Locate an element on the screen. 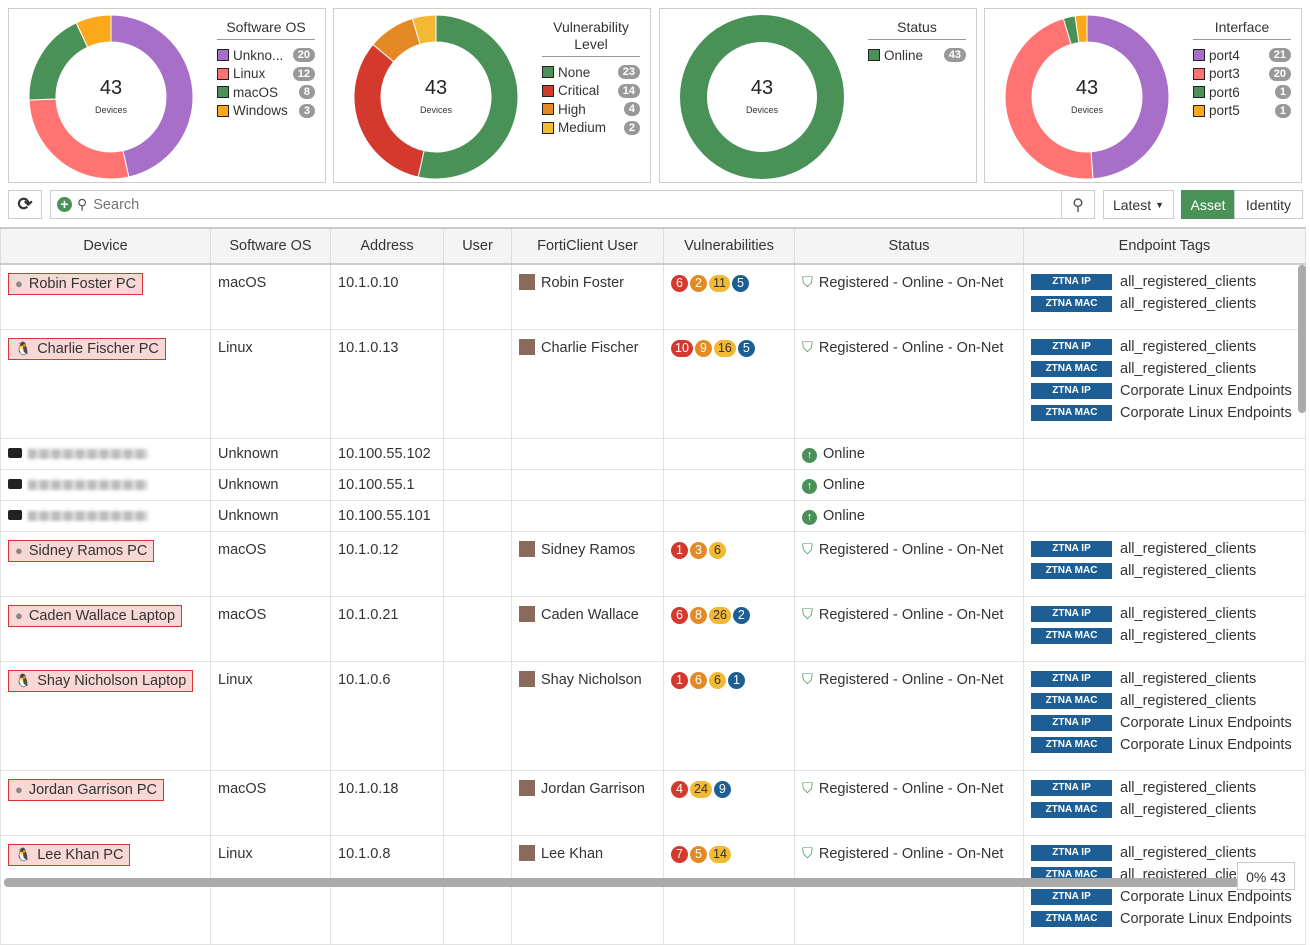 This screenshot has height=945, width=1310. legend-item: High 4 is located at coordinates (591, 109).